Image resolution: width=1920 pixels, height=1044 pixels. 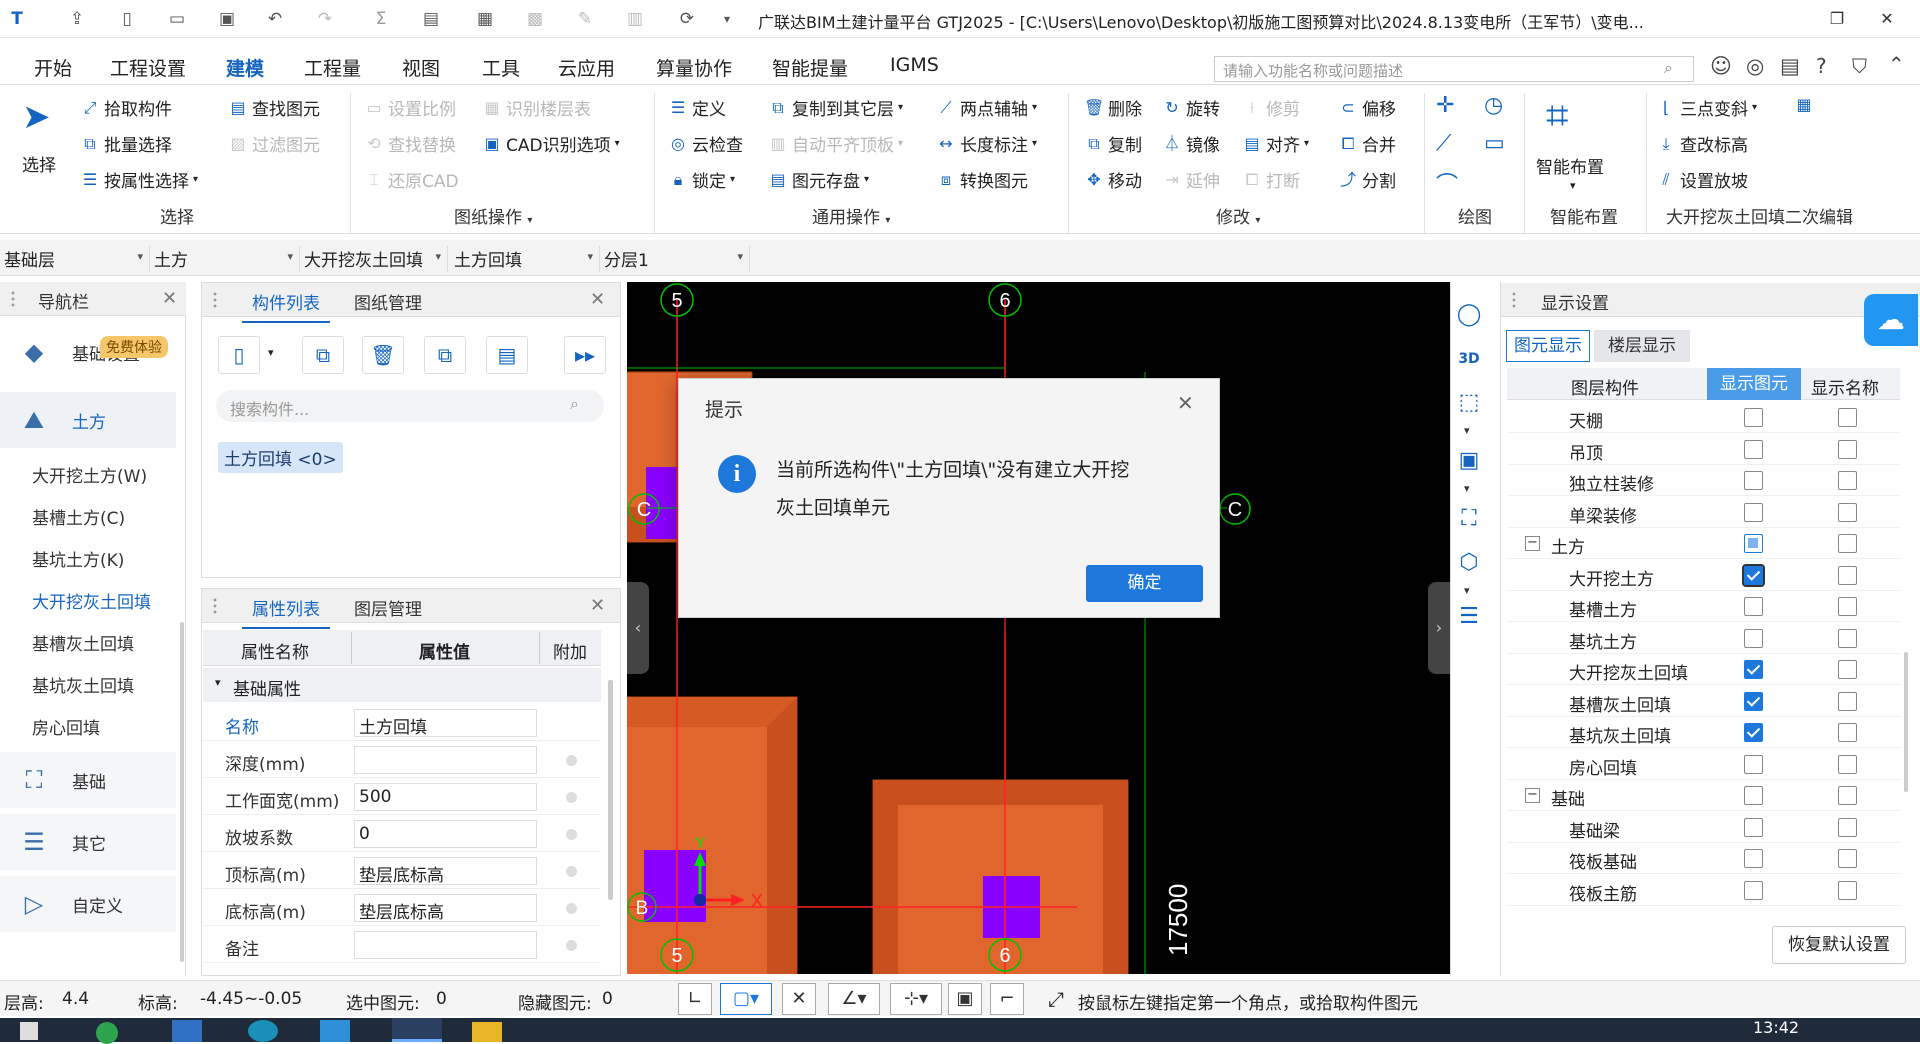 What do you see at coordinates (77, 19) in the screenshot?
I see `upload-icon: ⇪` at bounding box center [77, 19].